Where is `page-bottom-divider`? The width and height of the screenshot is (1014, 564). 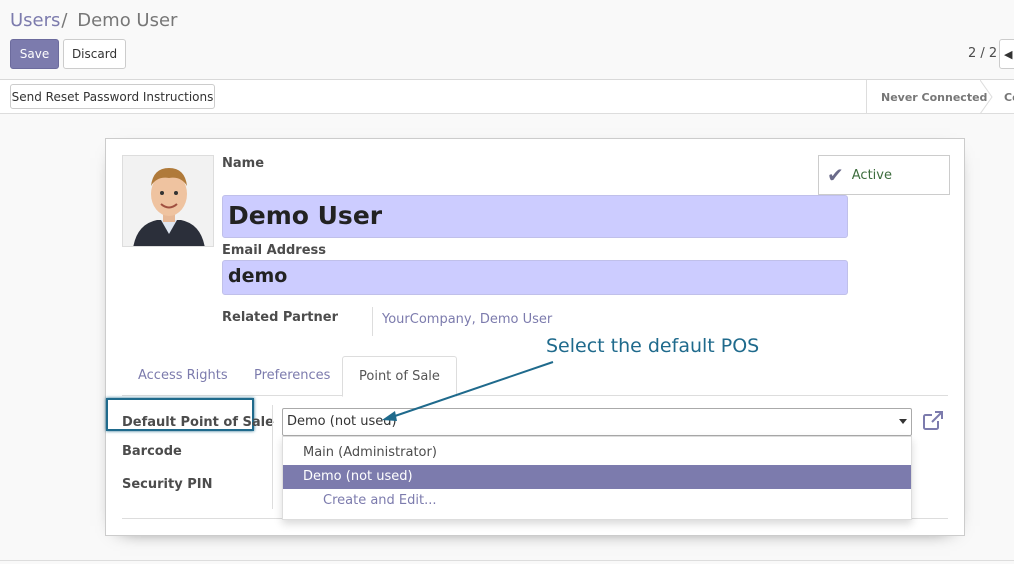 page-bottom-divider is located at coordinates (507, 560).